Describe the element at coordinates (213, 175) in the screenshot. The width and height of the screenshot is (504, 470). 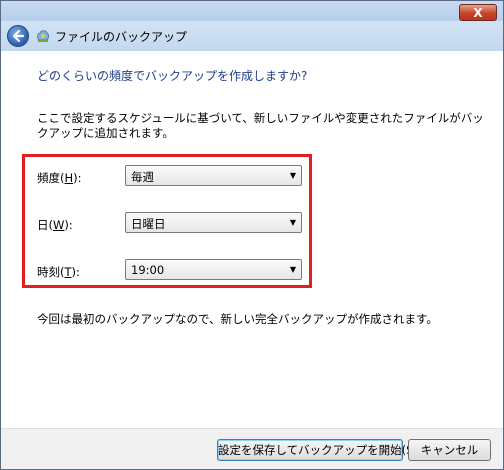
I see `frequency-select: 毎週 ▼` at that location.